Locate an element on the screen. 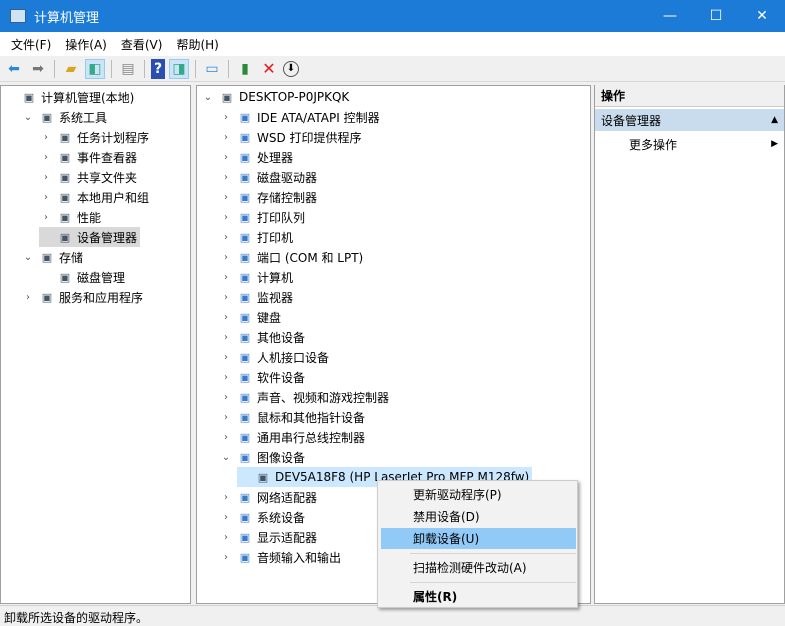 Image resolution: width=785 pixels, height=626 pixels. device-category: › ▣ 打印机 is located at coordinates (257, 237).